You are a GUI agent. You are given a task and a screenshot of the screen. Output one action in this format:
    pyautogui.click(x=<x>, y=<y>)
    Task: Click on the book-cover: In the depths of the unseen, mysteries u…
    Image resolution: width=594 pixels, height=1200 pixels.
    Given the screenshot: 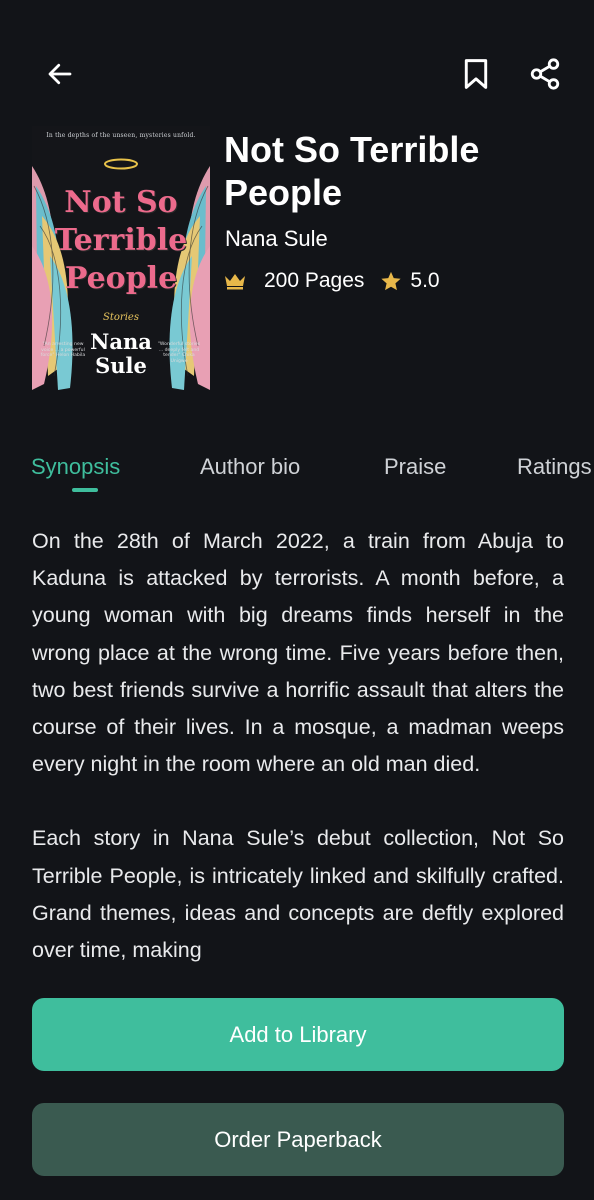 What is the action you would take?
    pyautogui.click(x=121, y=258)
    